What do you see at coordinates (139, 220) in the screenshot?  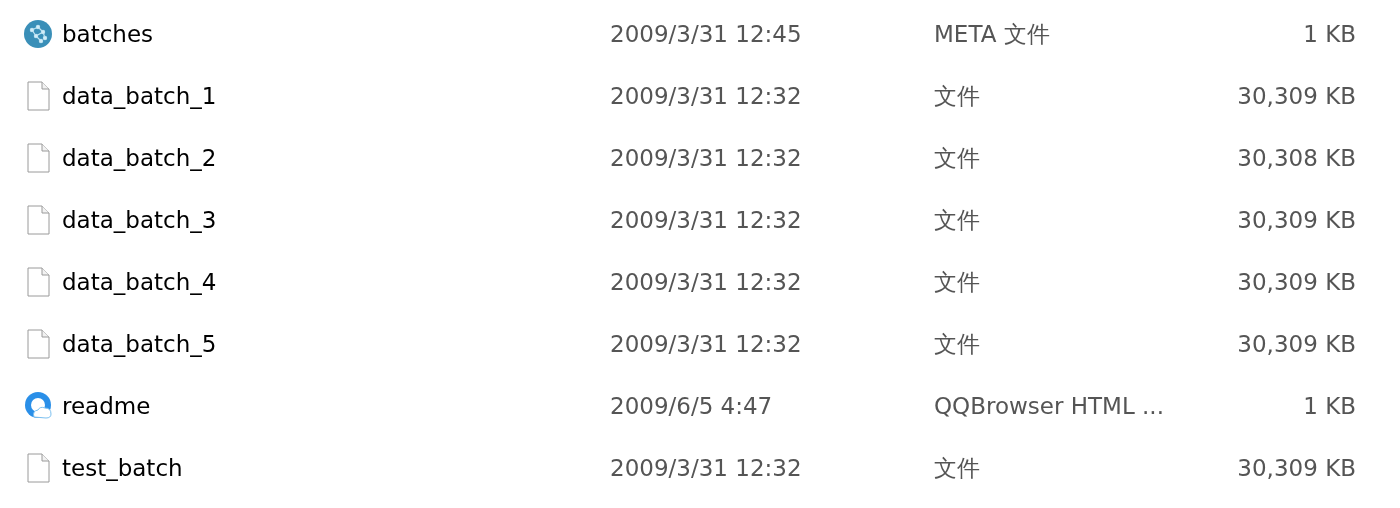 I see `file-name: data_batch_3` at bounding box center [139, 220].